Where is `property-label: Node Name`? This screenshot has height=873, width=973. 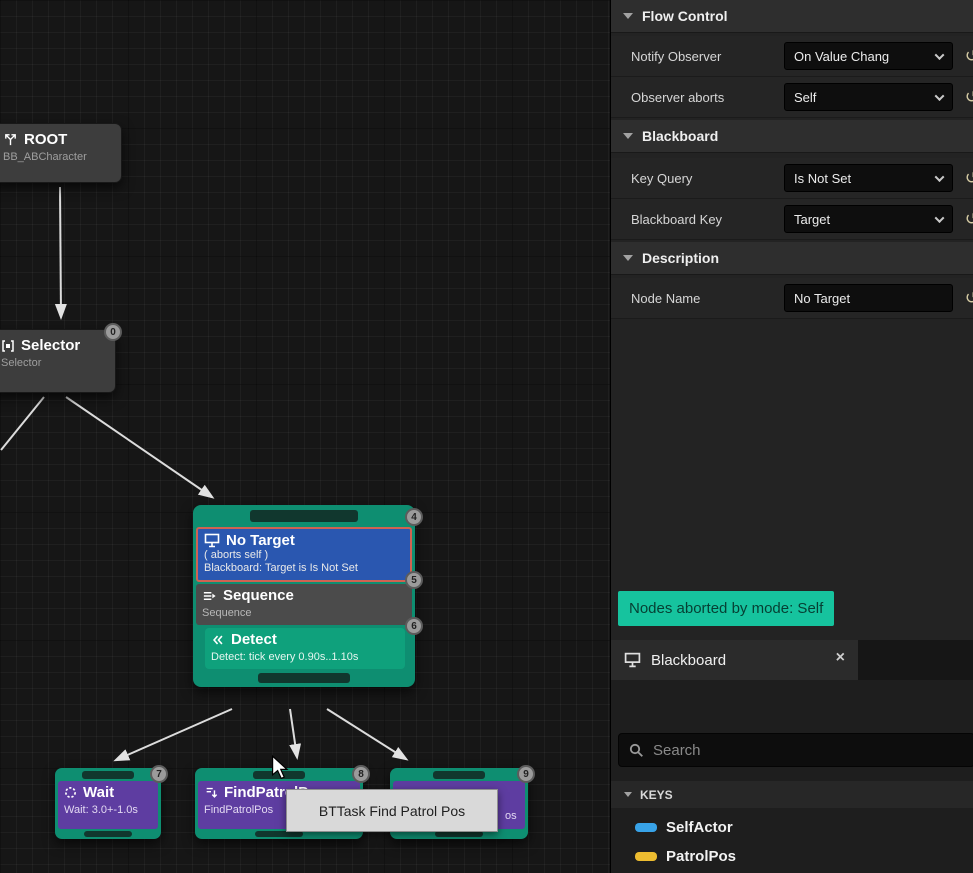 property-label: Node Name is located at coordinates (666, 298).